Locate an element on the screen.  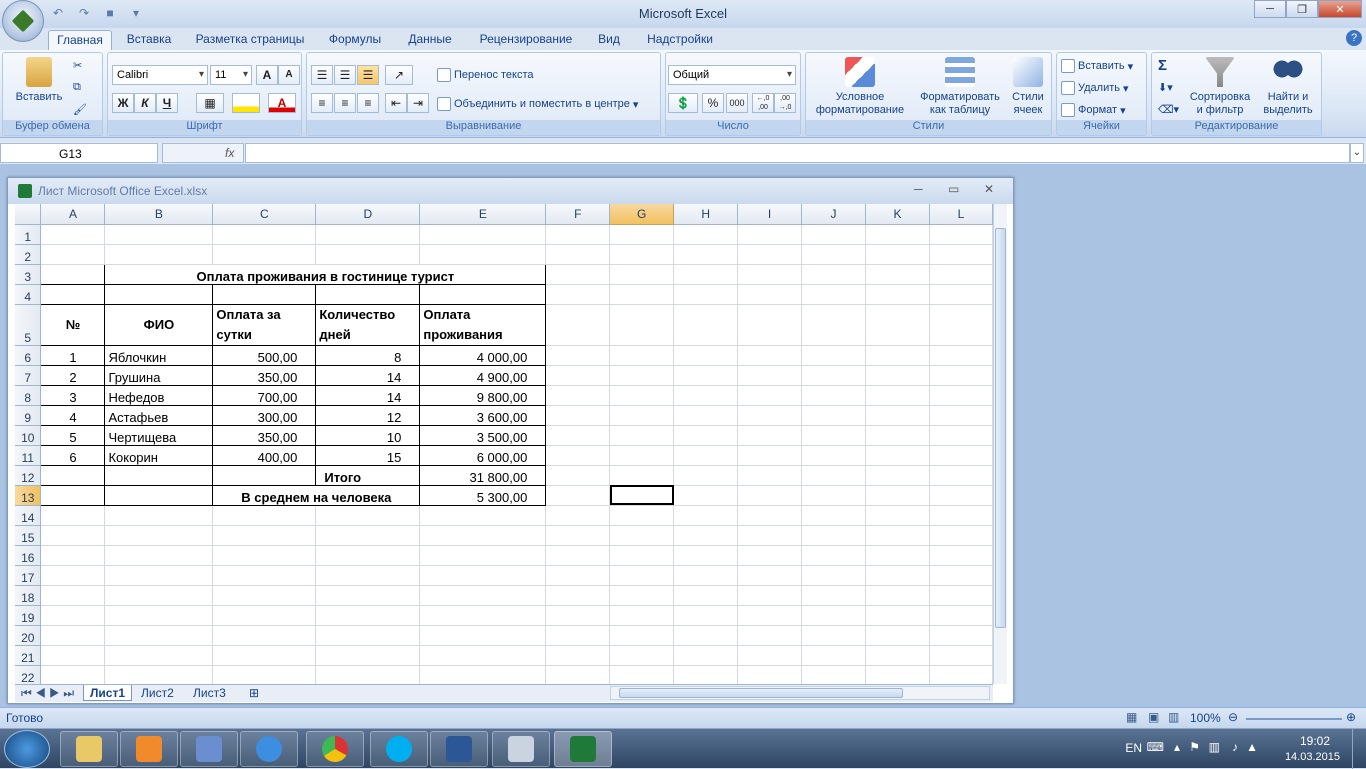
autosum-button: Σ is located at coordinates (1162, 65).